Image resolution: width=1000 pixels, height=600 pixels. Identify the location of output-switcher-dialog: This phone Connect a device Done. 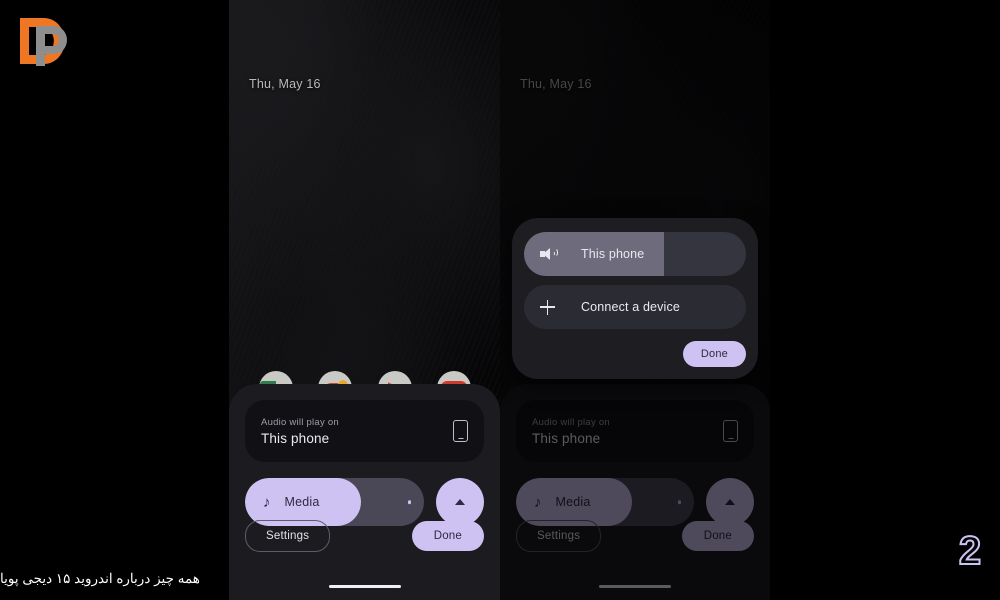
(635, 298).